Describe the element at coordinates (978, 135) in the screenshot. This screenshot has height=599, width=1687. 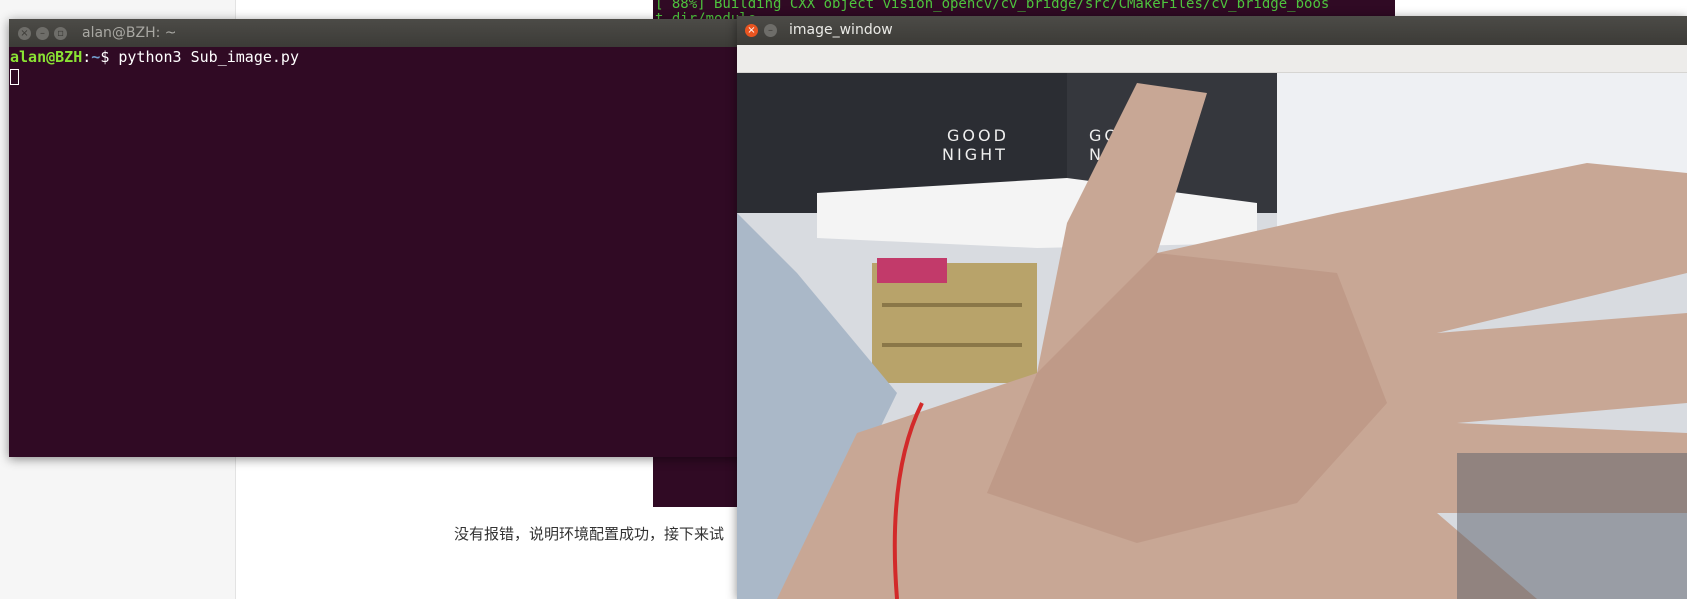
I see `poster-good: GOOD` at that location.